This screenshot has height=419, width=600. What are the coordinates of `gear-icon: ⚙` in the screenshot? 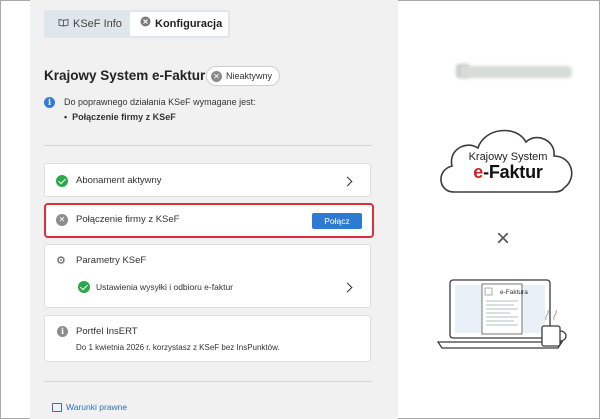 It's located at (61, 261).